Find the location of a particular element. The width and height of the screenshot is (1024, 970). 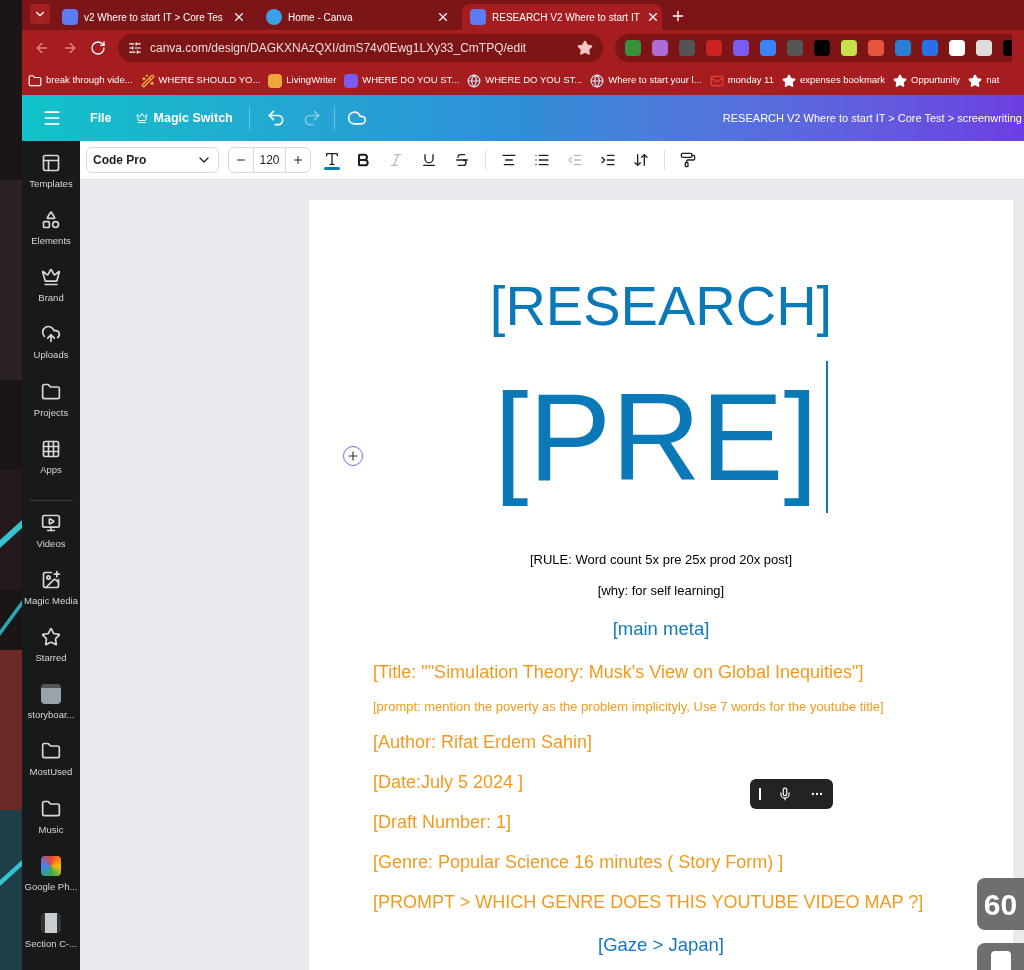

bookmark-label: LivingWriter is located at coordinates (311, 80).